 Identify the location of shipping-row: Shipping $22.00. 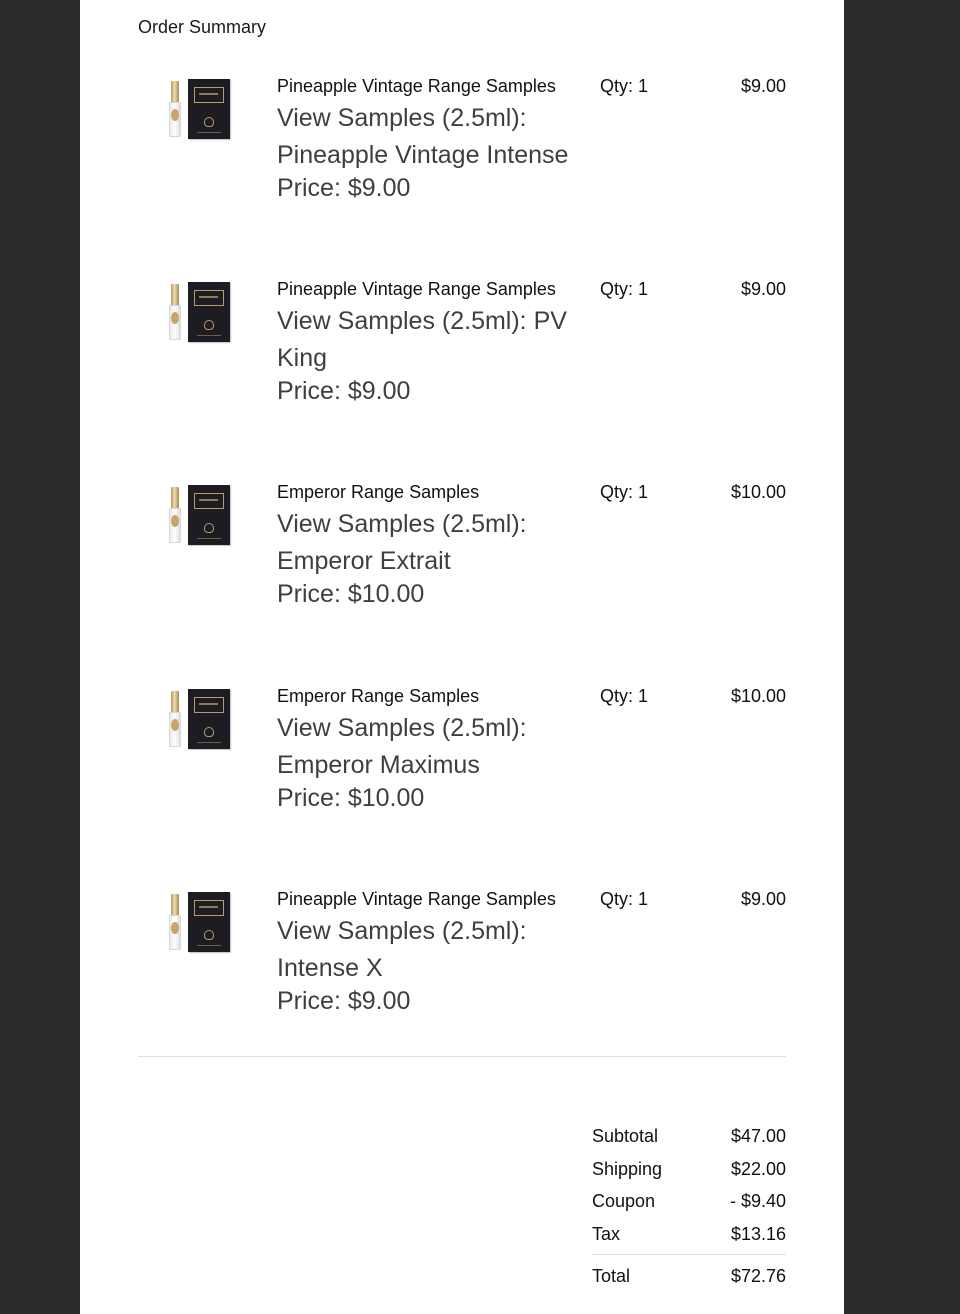
(689, 1175).